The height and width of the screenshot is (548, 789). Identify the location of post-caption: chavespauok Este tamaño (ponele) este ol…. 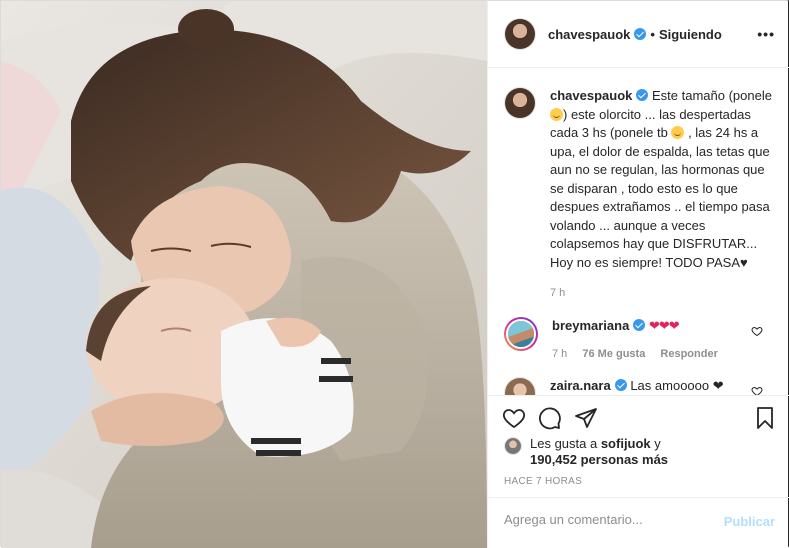
(638, 195).